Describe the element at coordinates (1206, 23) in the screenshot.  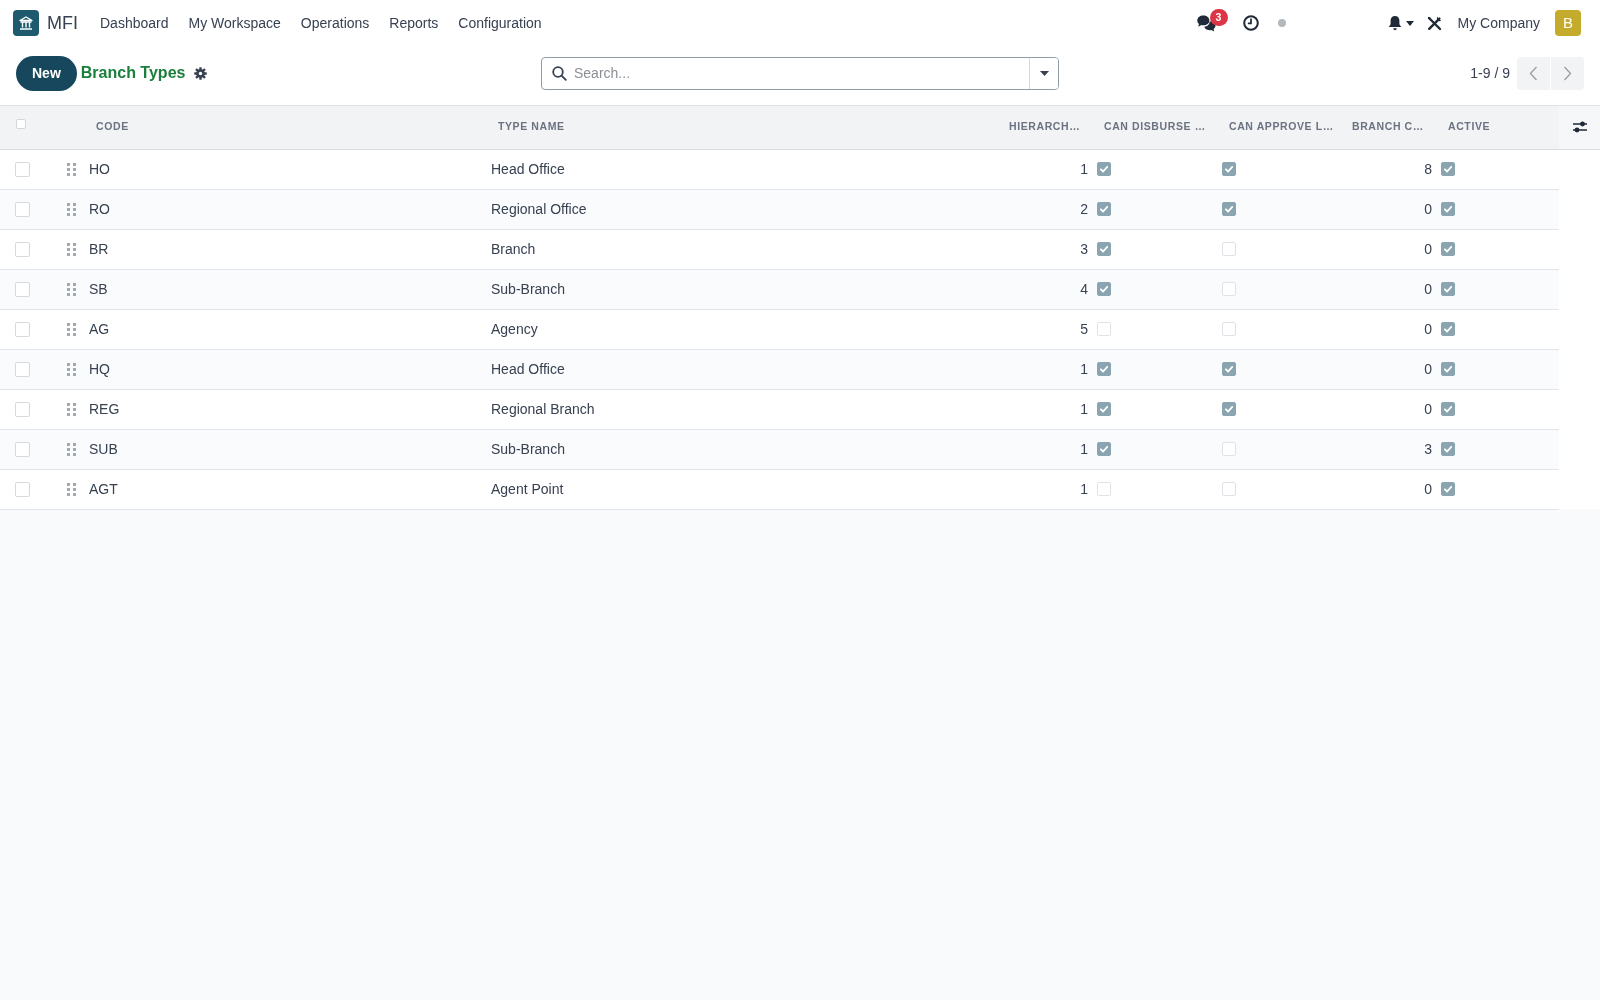
I see `chat-icon` at that location.